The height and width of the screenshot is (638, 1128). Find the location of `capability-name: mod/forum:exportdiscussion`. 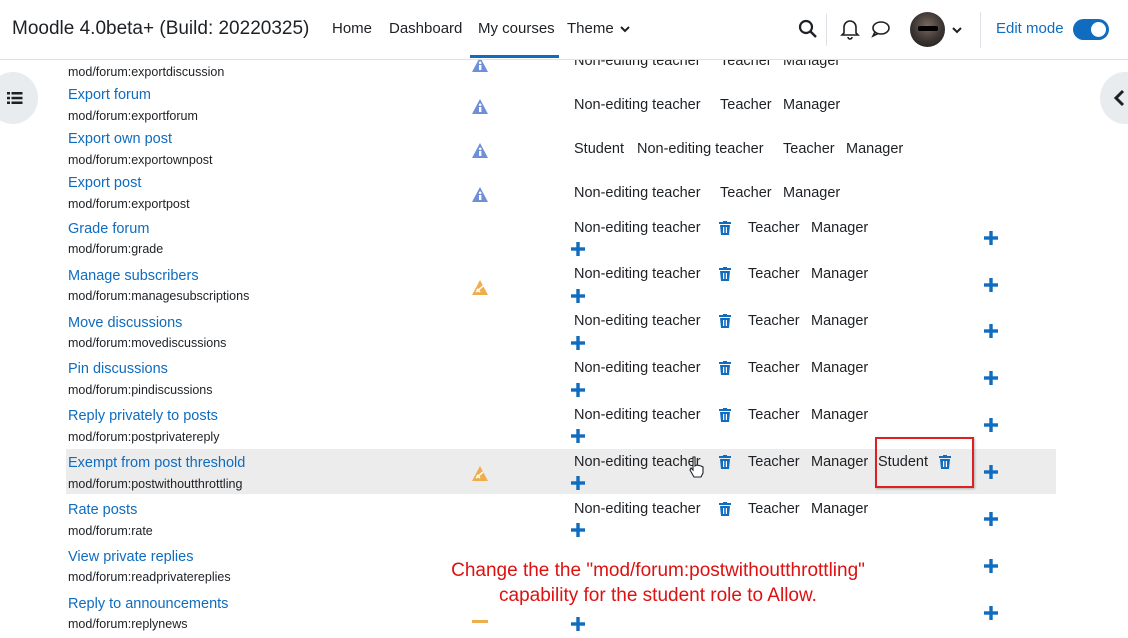

capability-name: mod/forum:exportdiscussion is located at coordinates (146, 72).